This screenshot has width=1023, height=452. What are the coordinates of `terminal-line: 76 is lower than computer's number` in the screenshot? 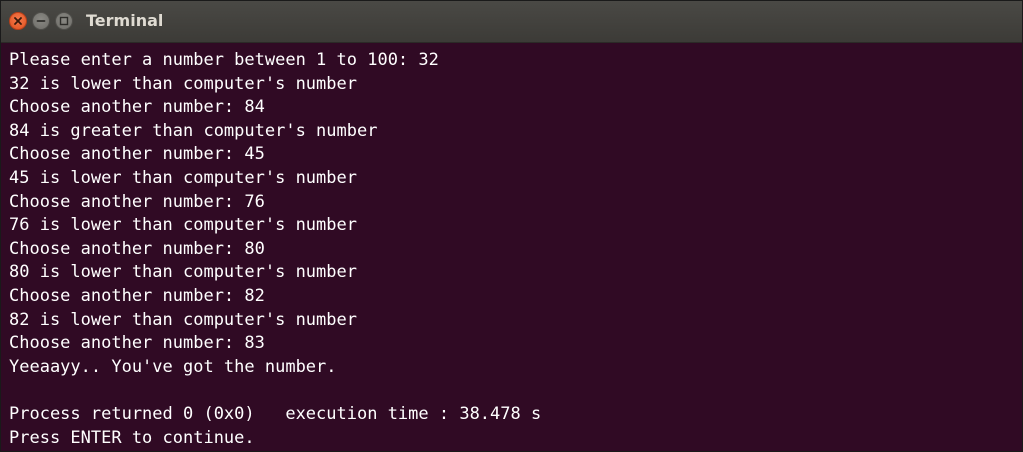 It's located at (183, 225).